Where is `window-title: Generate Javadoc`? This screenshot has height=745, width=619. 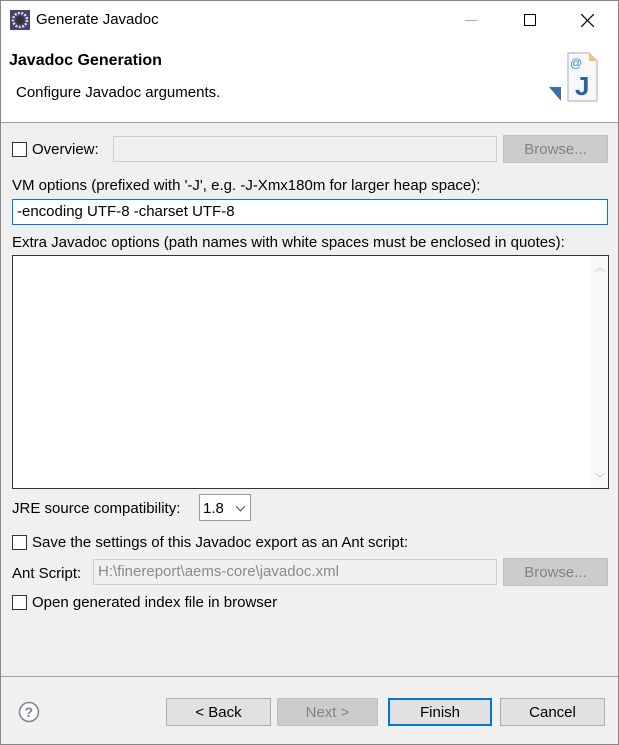 window-title: Generate Javadoc is located at coordinates (97, 19).